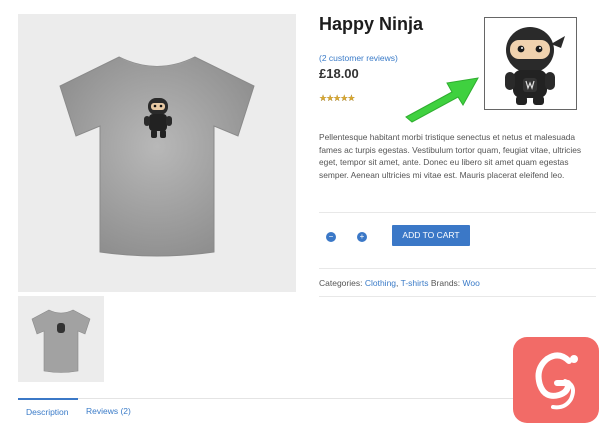 The height and width of the screenshot is (425, 600). I want to click on ninja-mascot-icon, so click(535, 66).